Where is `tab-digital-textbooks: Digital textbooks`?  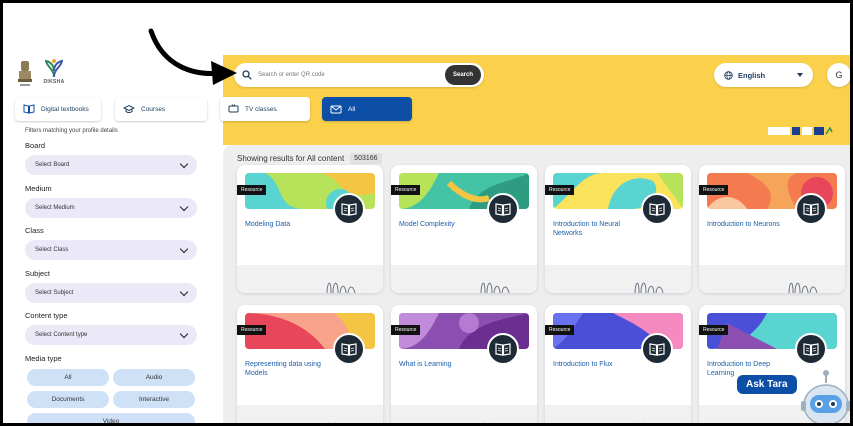
tab-digital-textbooks: Digital textbooks is located at coordinates (58, 109).